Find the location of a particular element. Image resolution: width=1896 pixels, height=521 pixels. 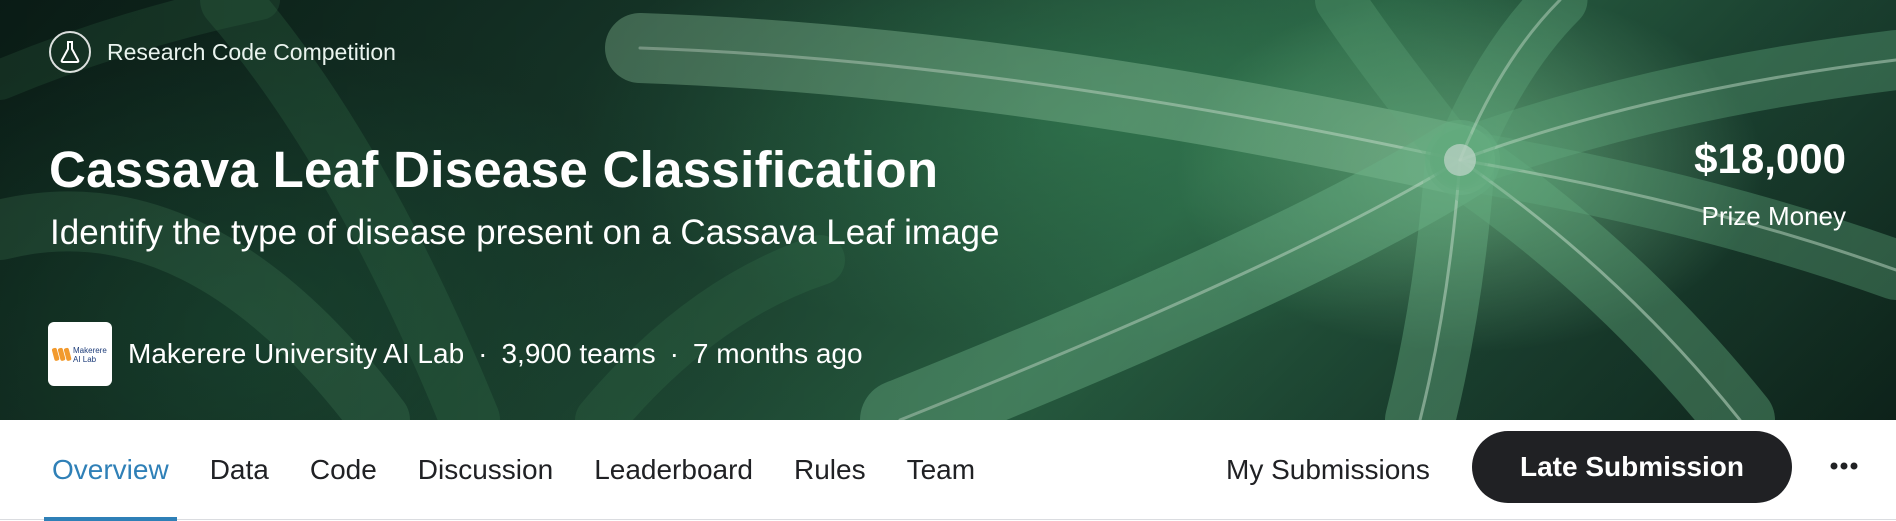

organization-logo: Makerere AI Lab is located at coordinates (80, 354).